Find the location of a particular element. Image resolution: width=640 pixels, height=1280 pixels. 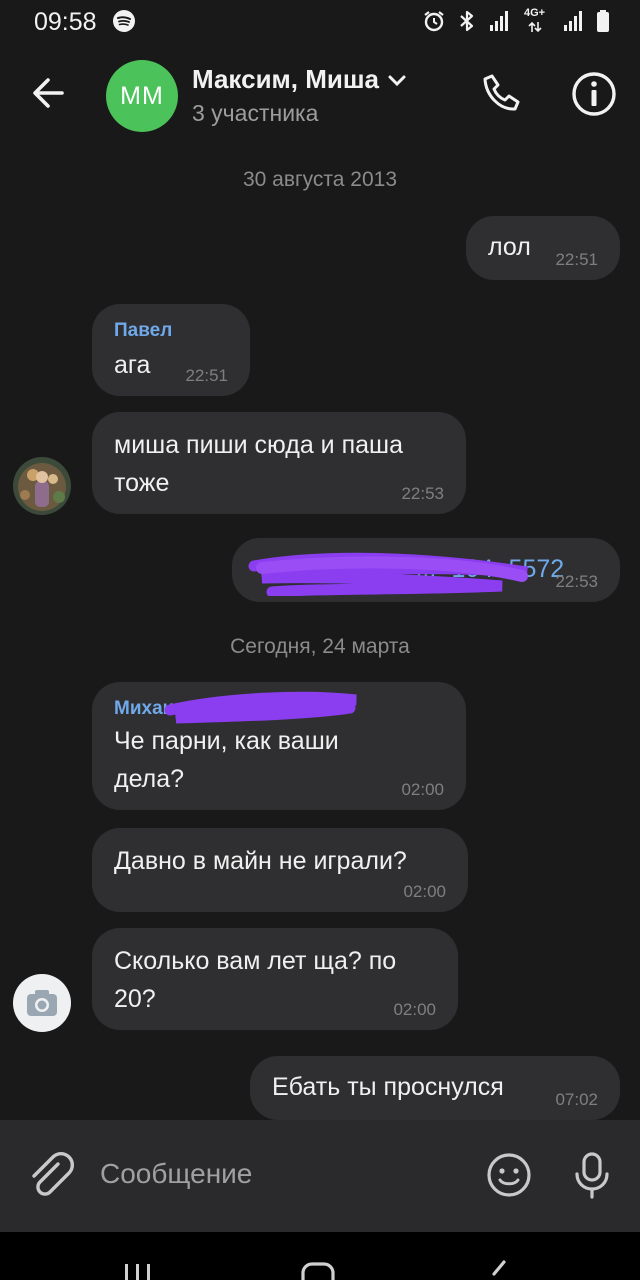

phone-icon is located at coordinates (502, 94).